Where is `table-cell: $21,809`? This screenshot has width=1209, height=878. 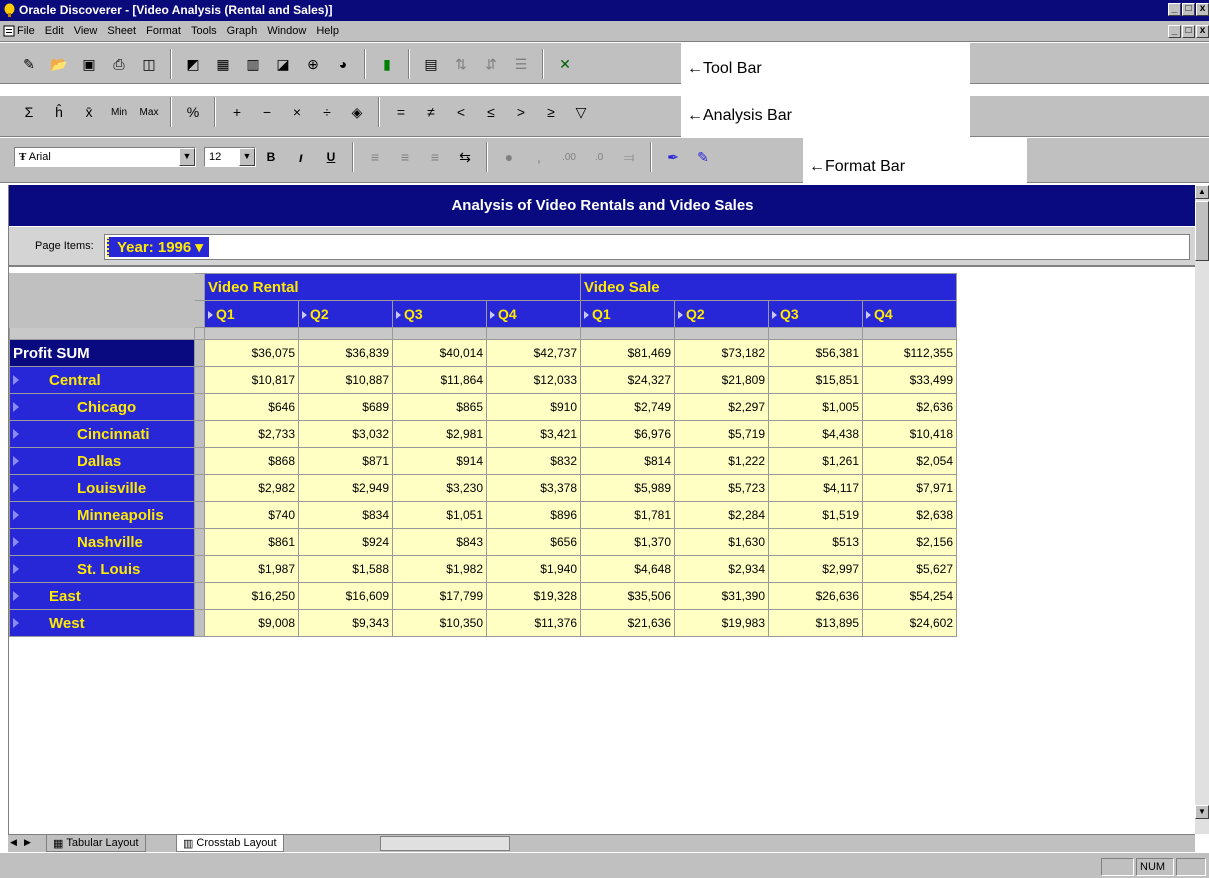 table-cell: $21,809 is located at coordinates (721, 380).